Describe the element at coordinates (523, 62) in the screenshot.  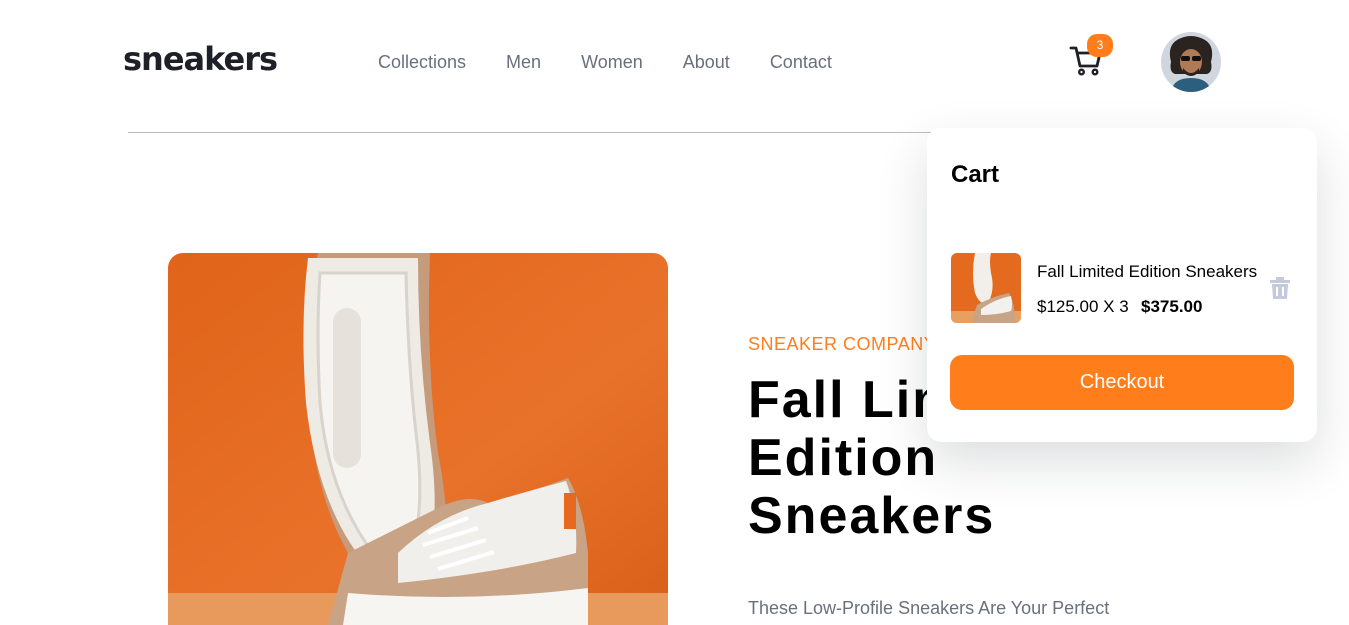
I see `nav-men: Men` at that location.